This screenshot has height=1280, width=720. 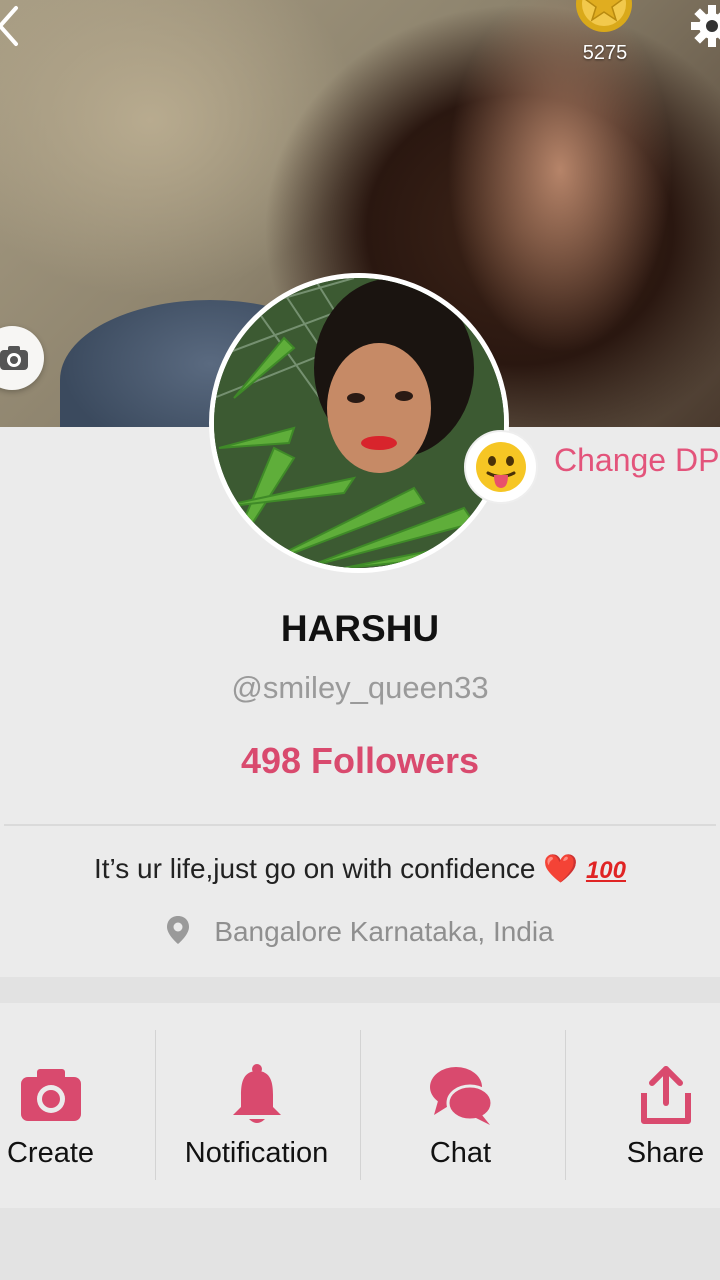 I want to click on mood-emoji, so click(x=501, y=467).